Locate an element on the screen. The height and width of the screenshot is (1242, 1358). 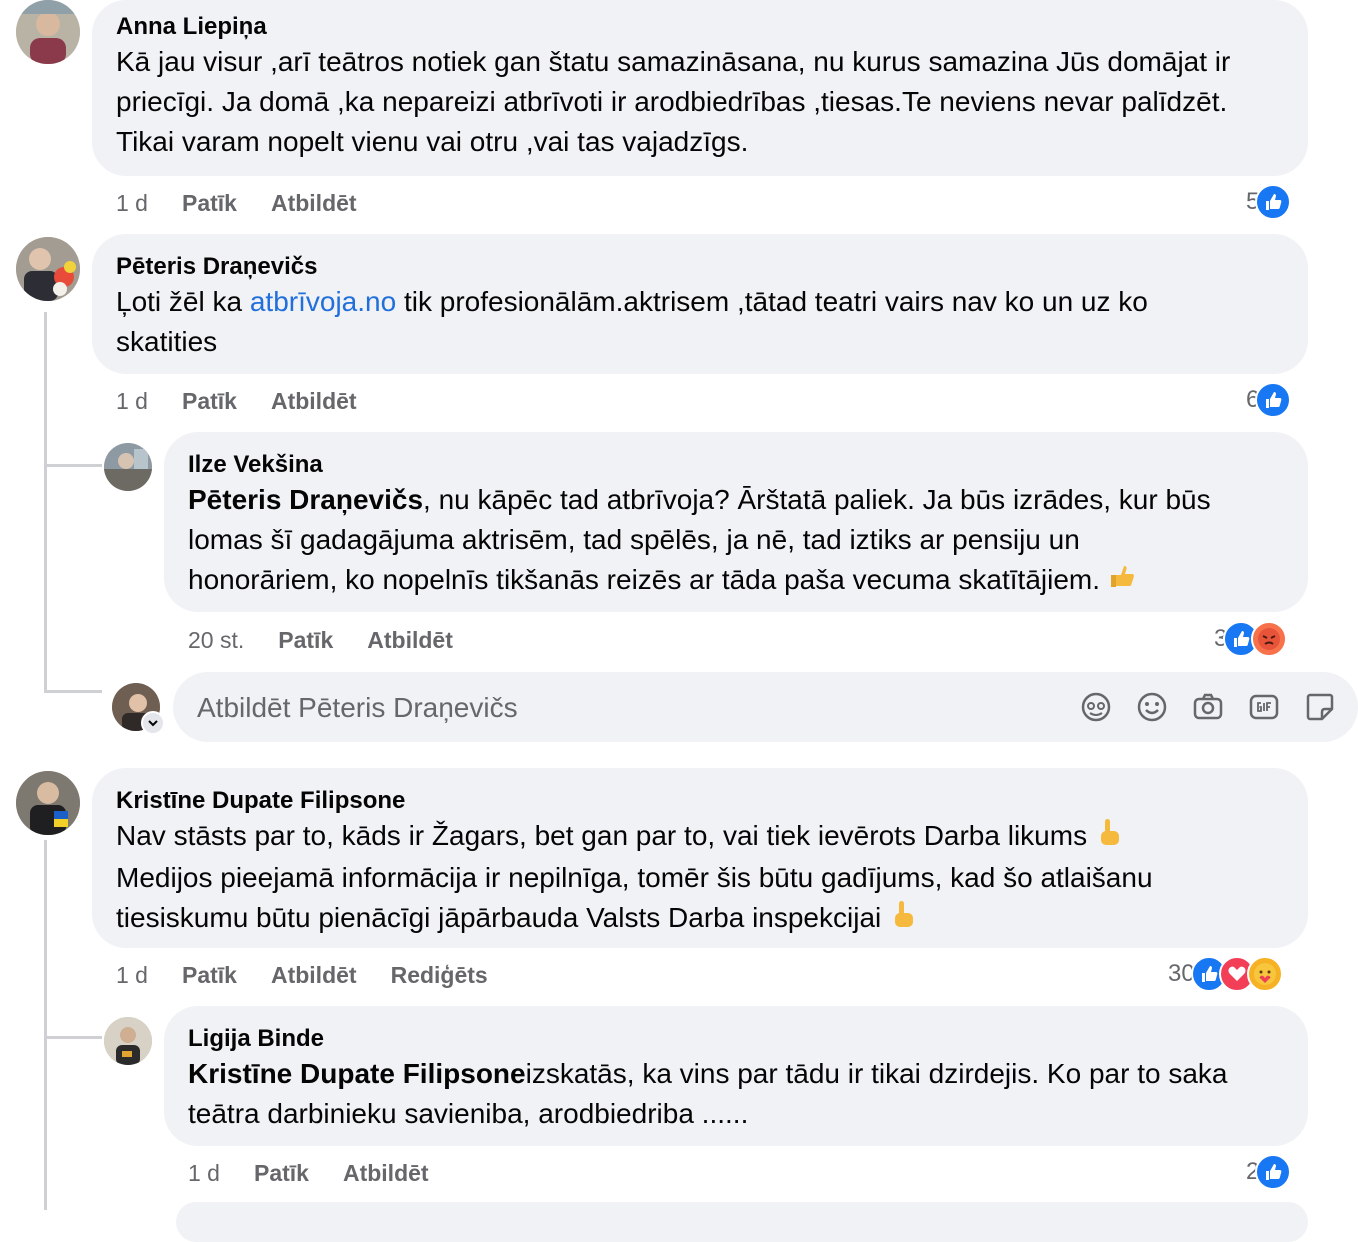
reaction-summary: 3 is located at coordinates (1251, 639).